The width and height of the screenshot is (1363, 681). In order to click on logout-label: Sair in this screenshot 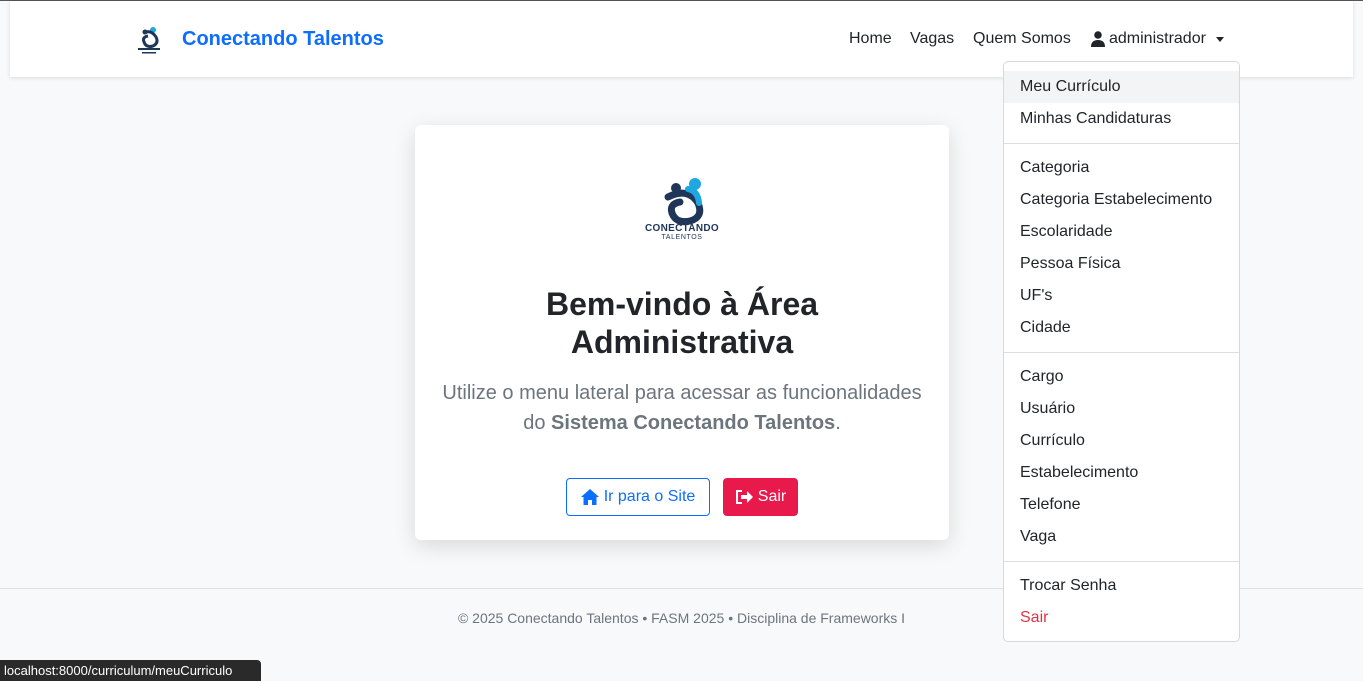, I will do `click(772, 496)`.